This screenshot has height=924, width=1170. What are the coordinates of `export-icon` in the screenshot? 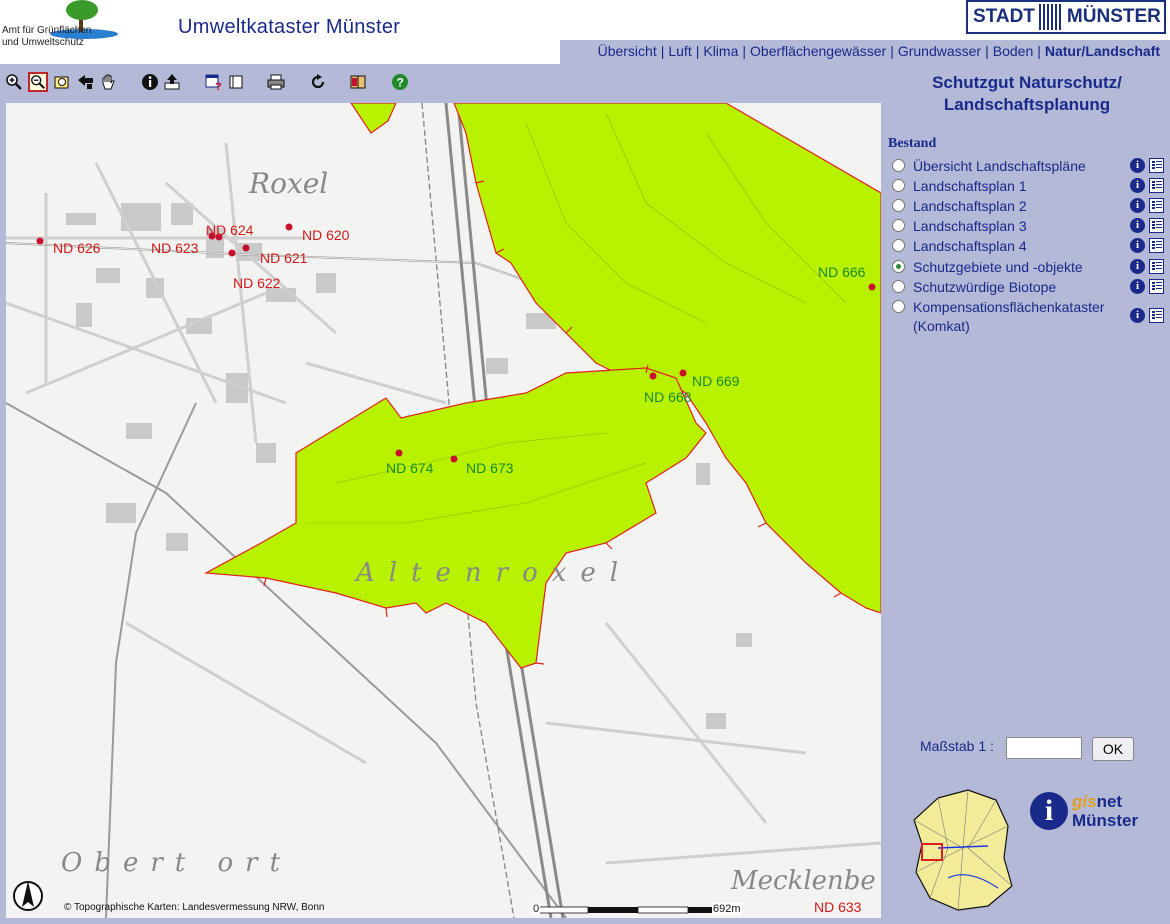 It's located at (172, 82).